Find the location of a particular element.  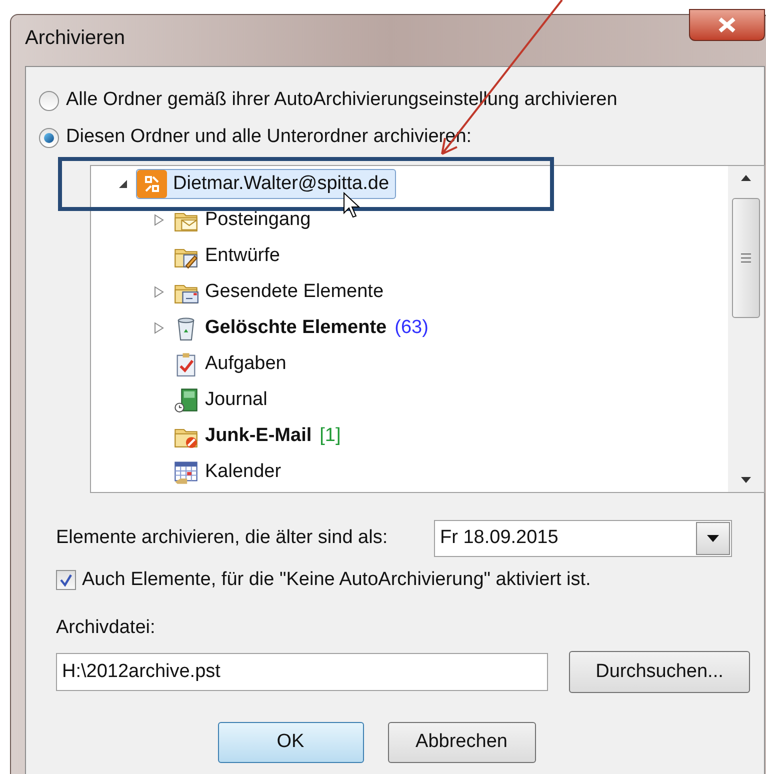

tree-item: Dietmar.Walter@spitta.de is located at coordinates (266, 184).